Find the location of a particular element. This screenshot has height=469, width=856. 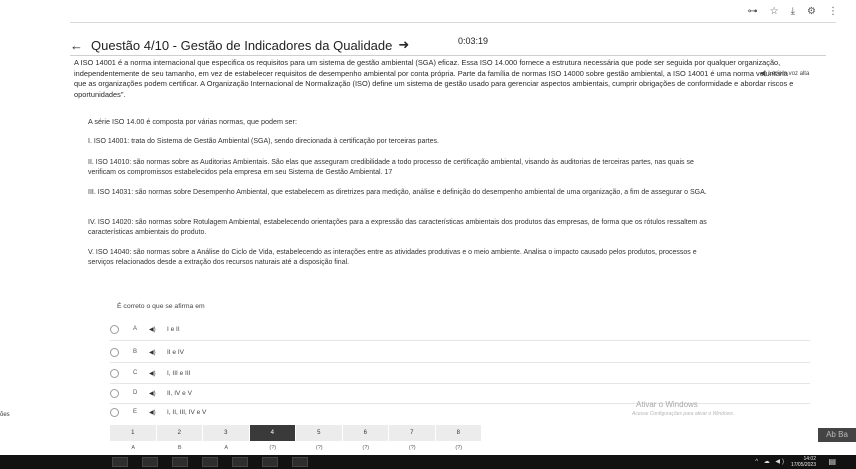

option-c: C ◀) I, III e III is located at coordinates (150, 373).